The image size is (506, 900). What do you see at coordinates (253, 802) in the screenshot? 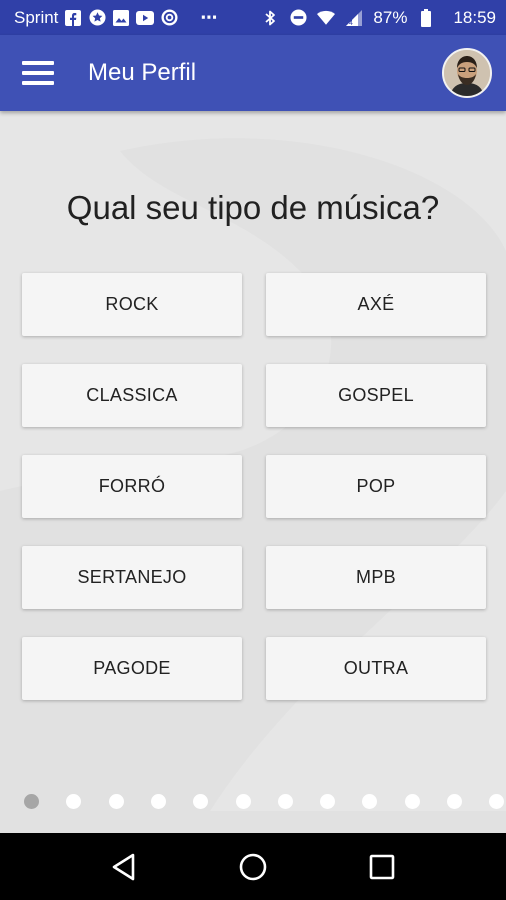
I see `page-indicator` at bounding box center [253, 802].